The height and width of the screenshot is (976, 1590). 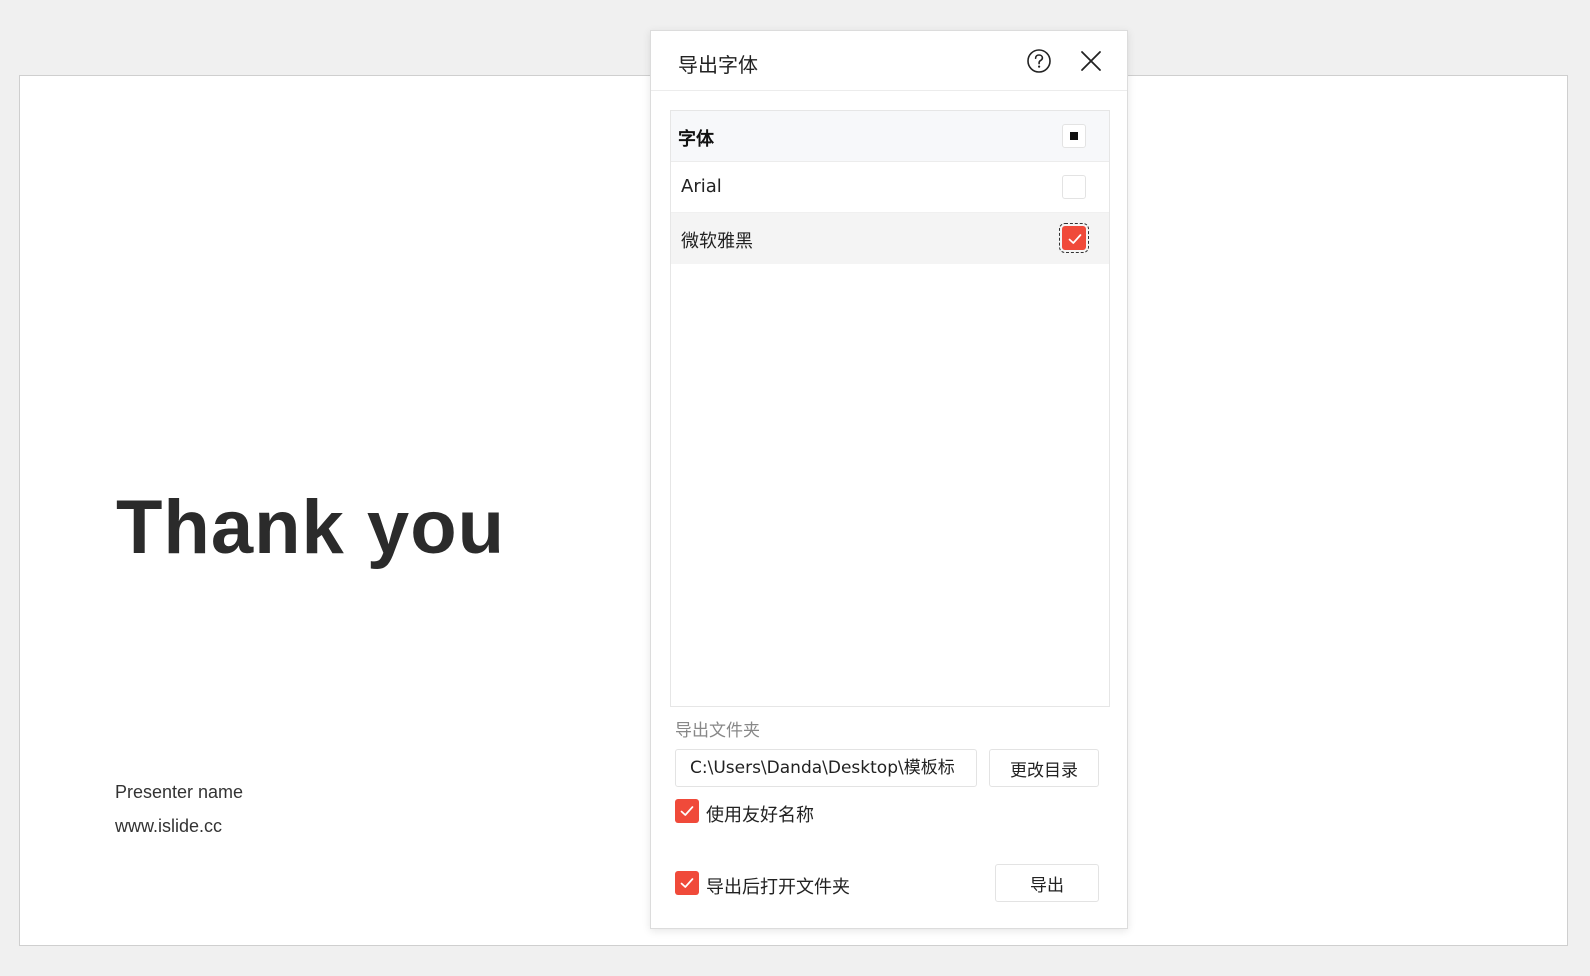 I want to click on close-button, so click(x=1091, y=61).